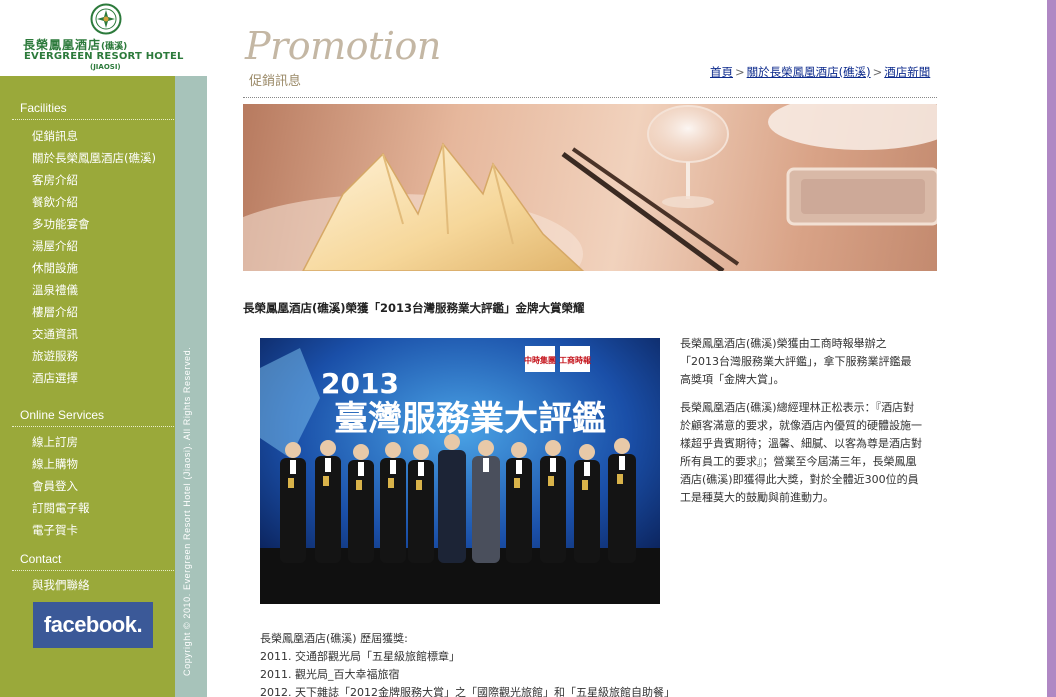 This screenshot has height=697, width=1056. I want to click on breadcrumb: 首頁 > 關於長榮鳳凰酒店(礁溪) > 酒店新聞, so click(820, 72).